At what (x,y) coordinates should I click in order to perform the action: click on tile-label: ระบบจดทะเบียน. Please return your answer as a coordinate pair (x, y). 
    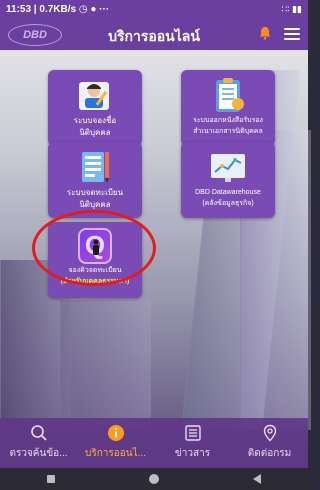
    Looking at the image, I should click on (95, 192).